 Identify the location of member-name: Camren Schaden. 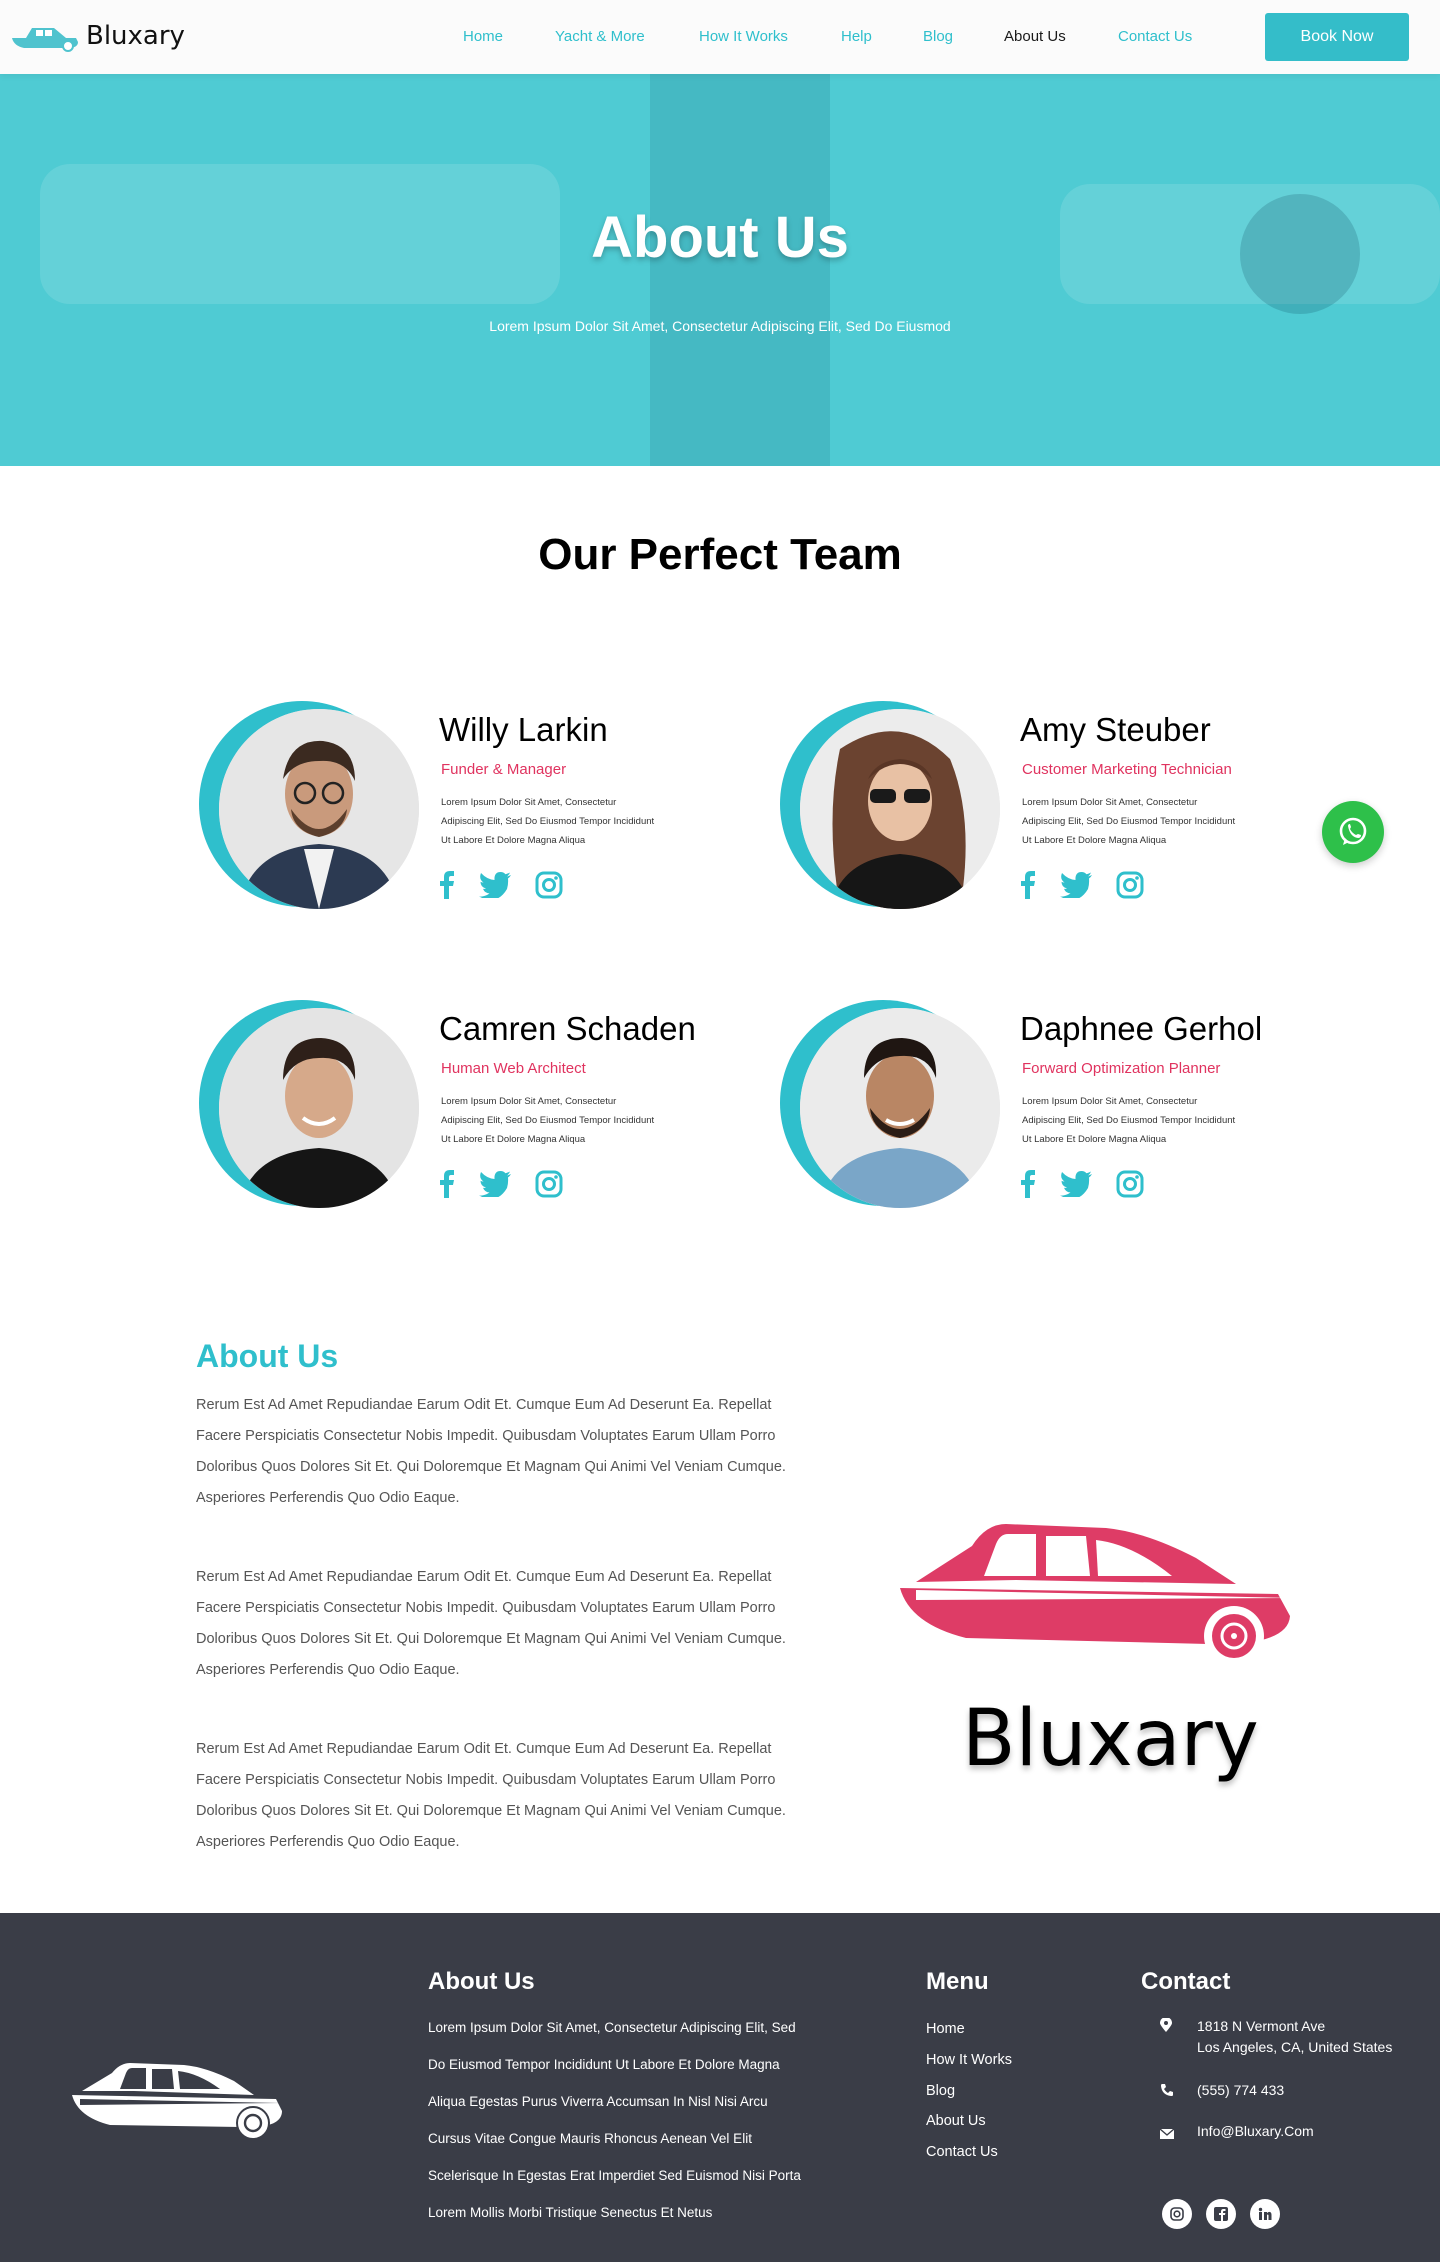
(567, 1028).